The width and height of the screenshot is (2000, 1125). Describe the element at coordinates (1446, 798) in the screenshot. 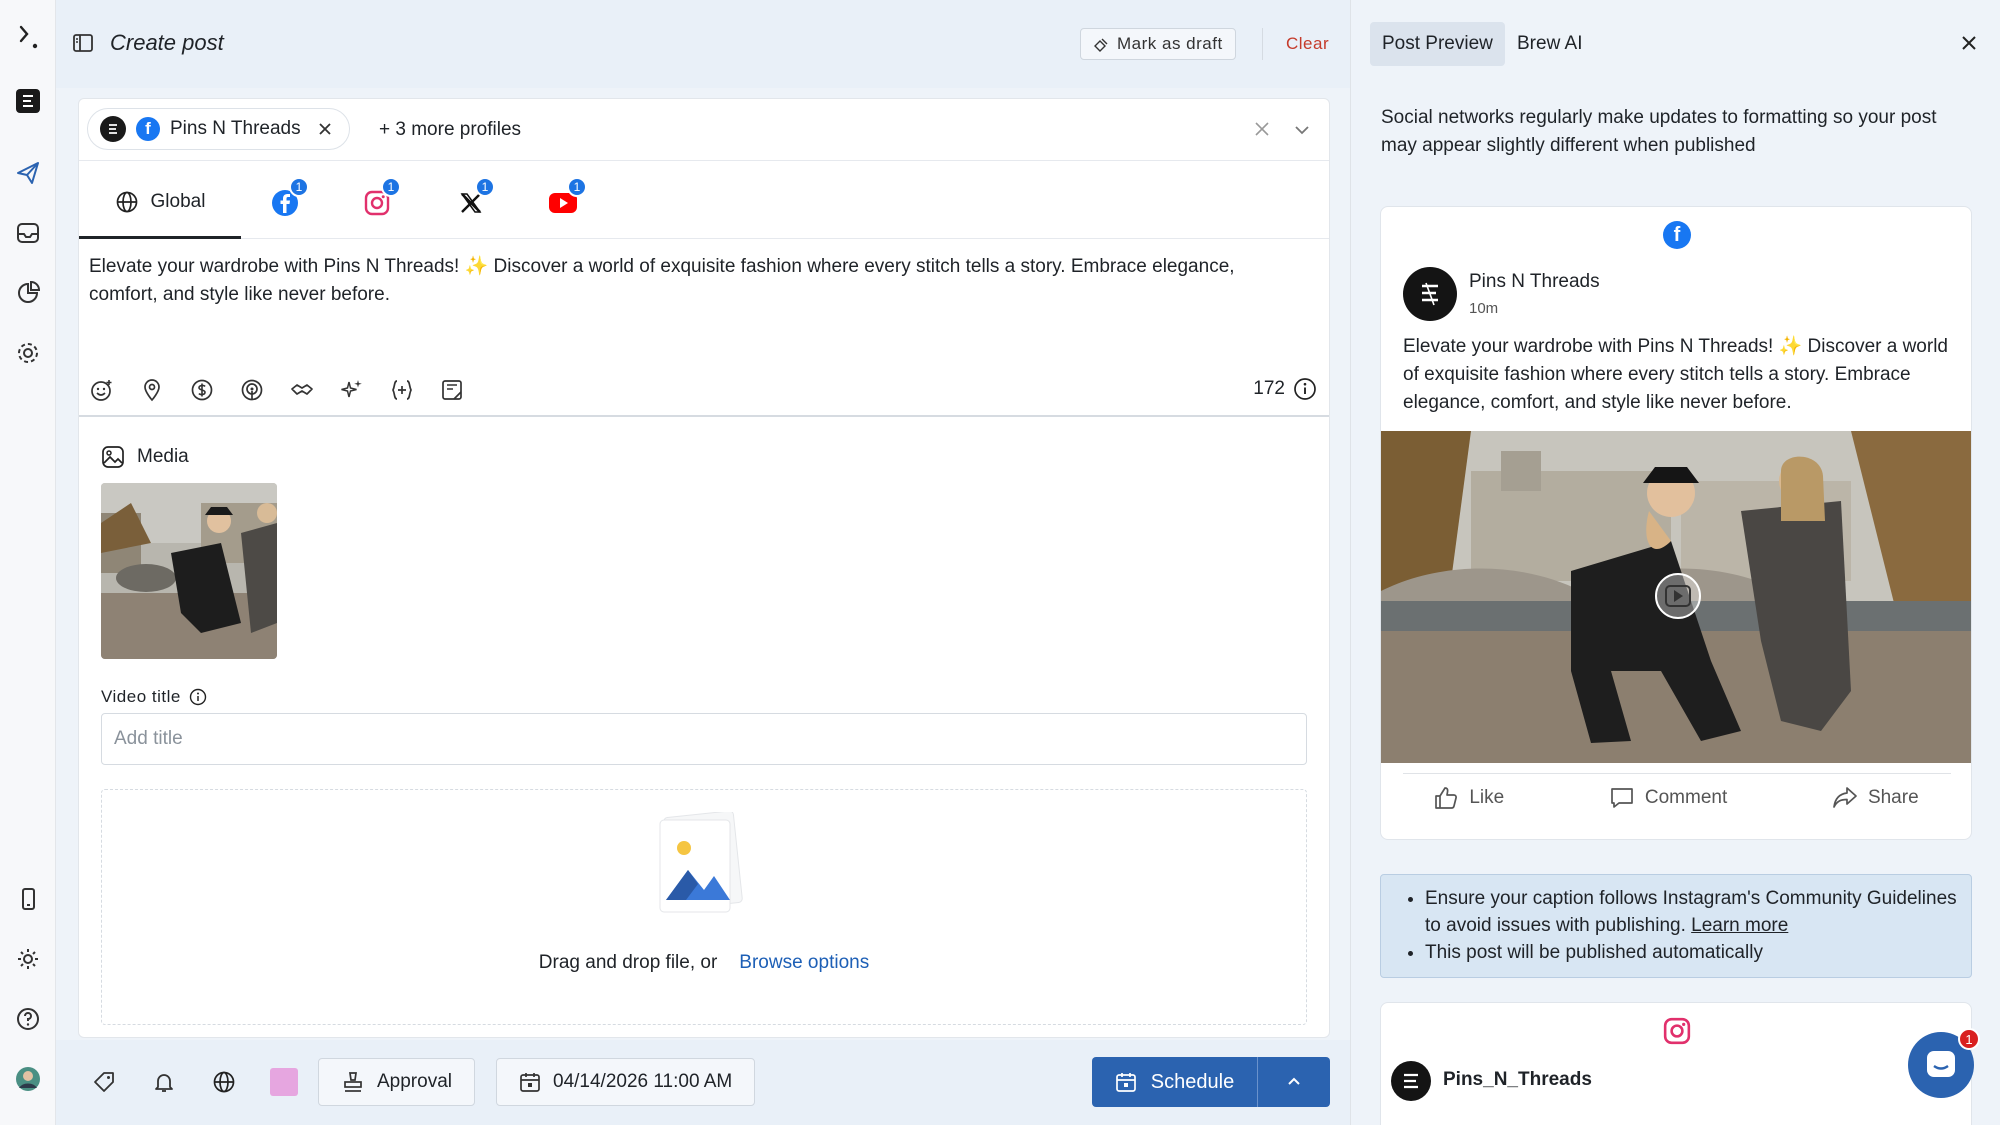

I see `thumbs-up-icon` at that location.